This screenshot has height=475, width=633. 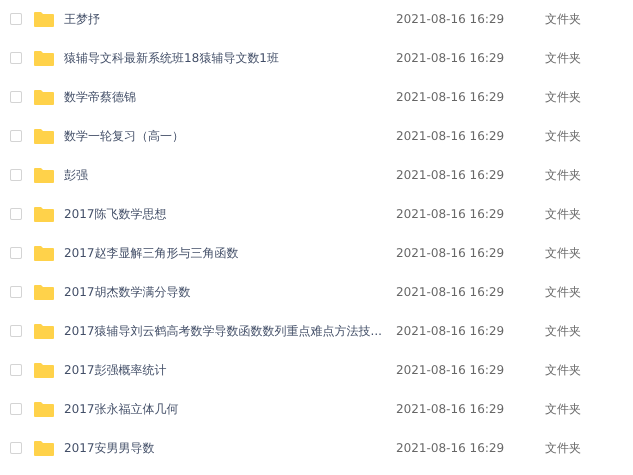 What do you see at coordinates (230, 448) in the screenshot?
I see `file-name: 2017安男男导数` at bounding box center [230, 448].